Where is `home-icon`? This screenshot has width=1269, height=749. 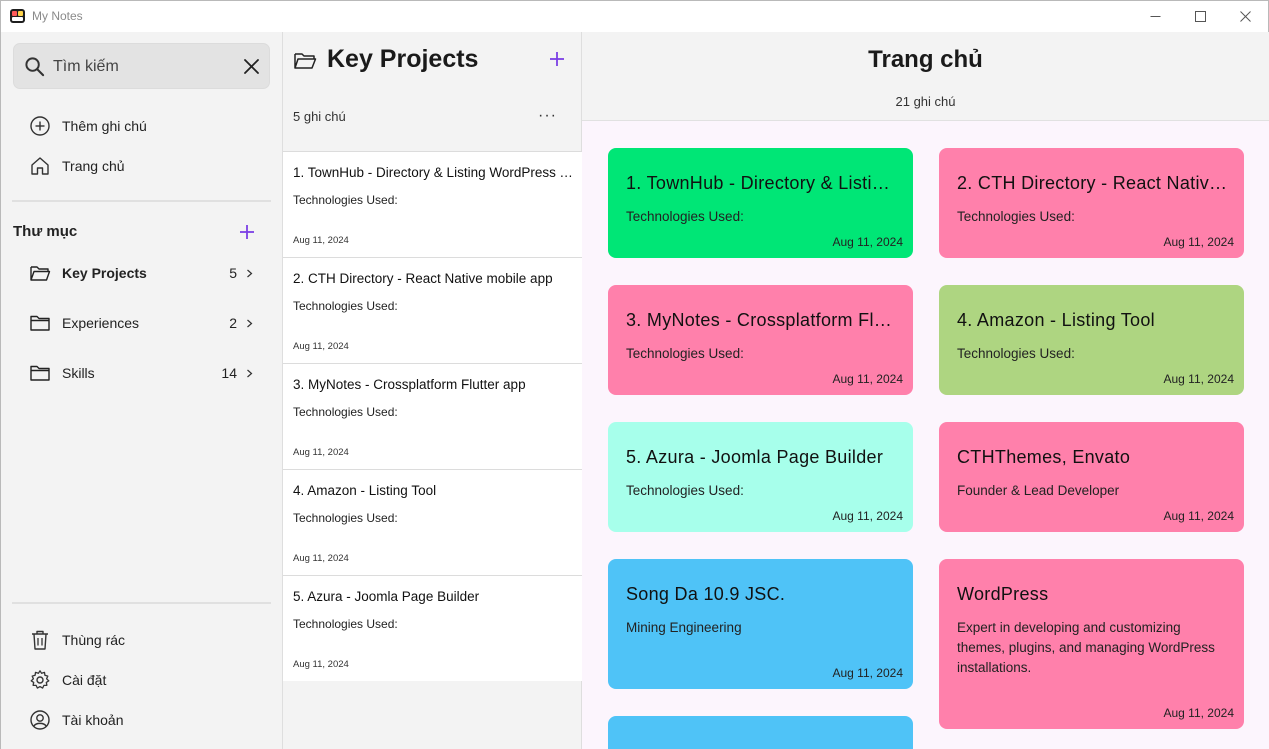
home-icon is located at coordinates (40, 166).